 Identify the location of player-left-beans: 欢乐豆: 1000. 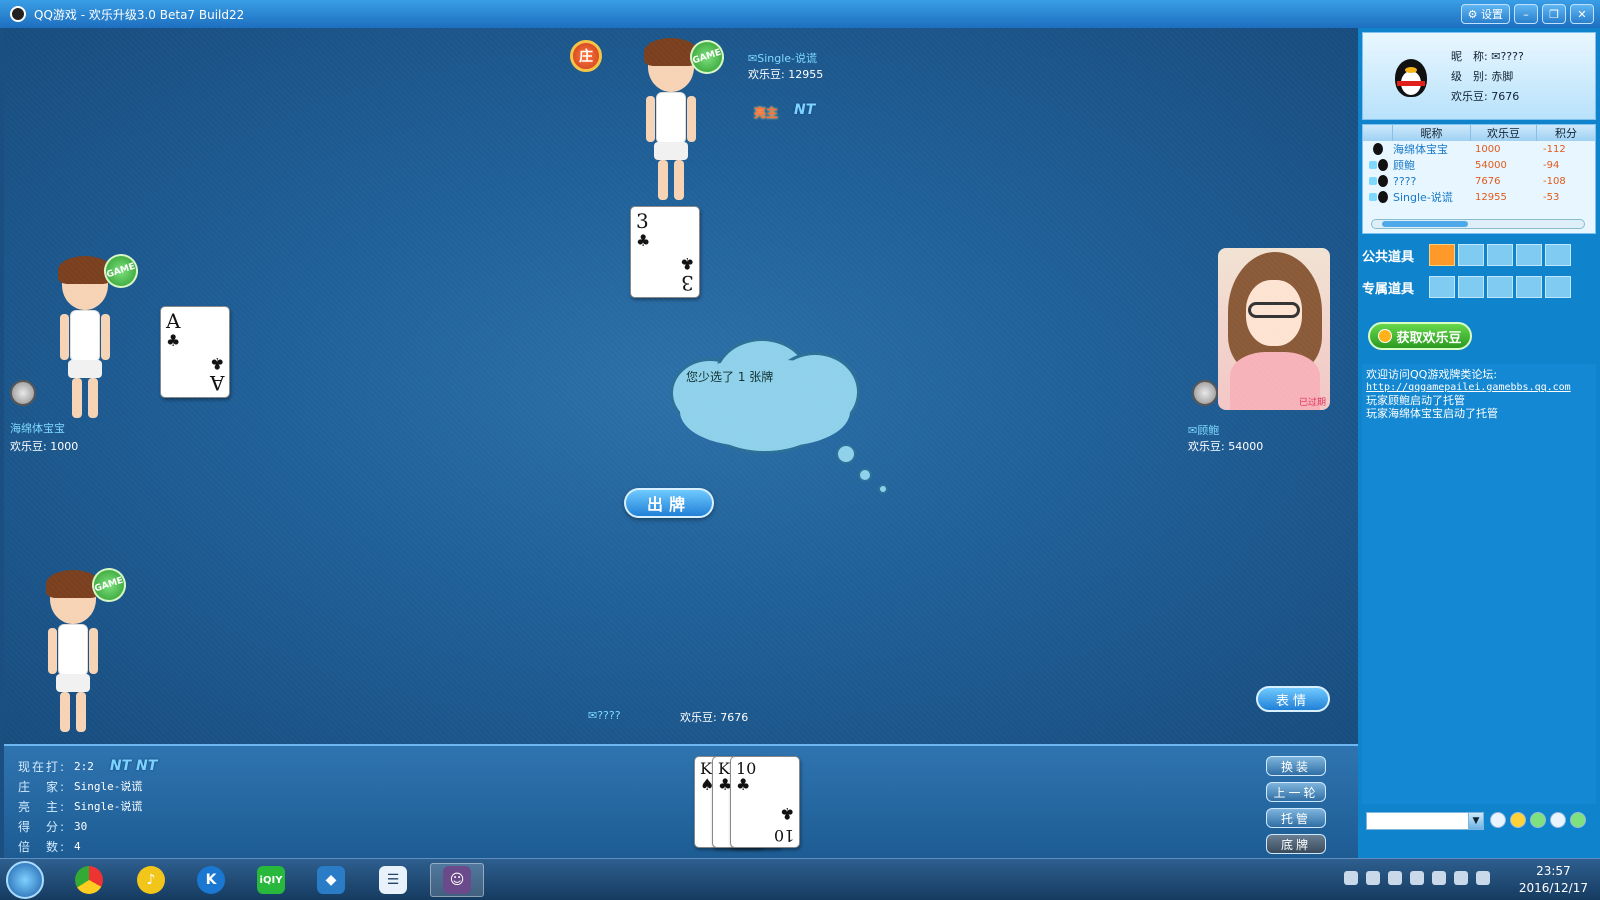
(44, 446).